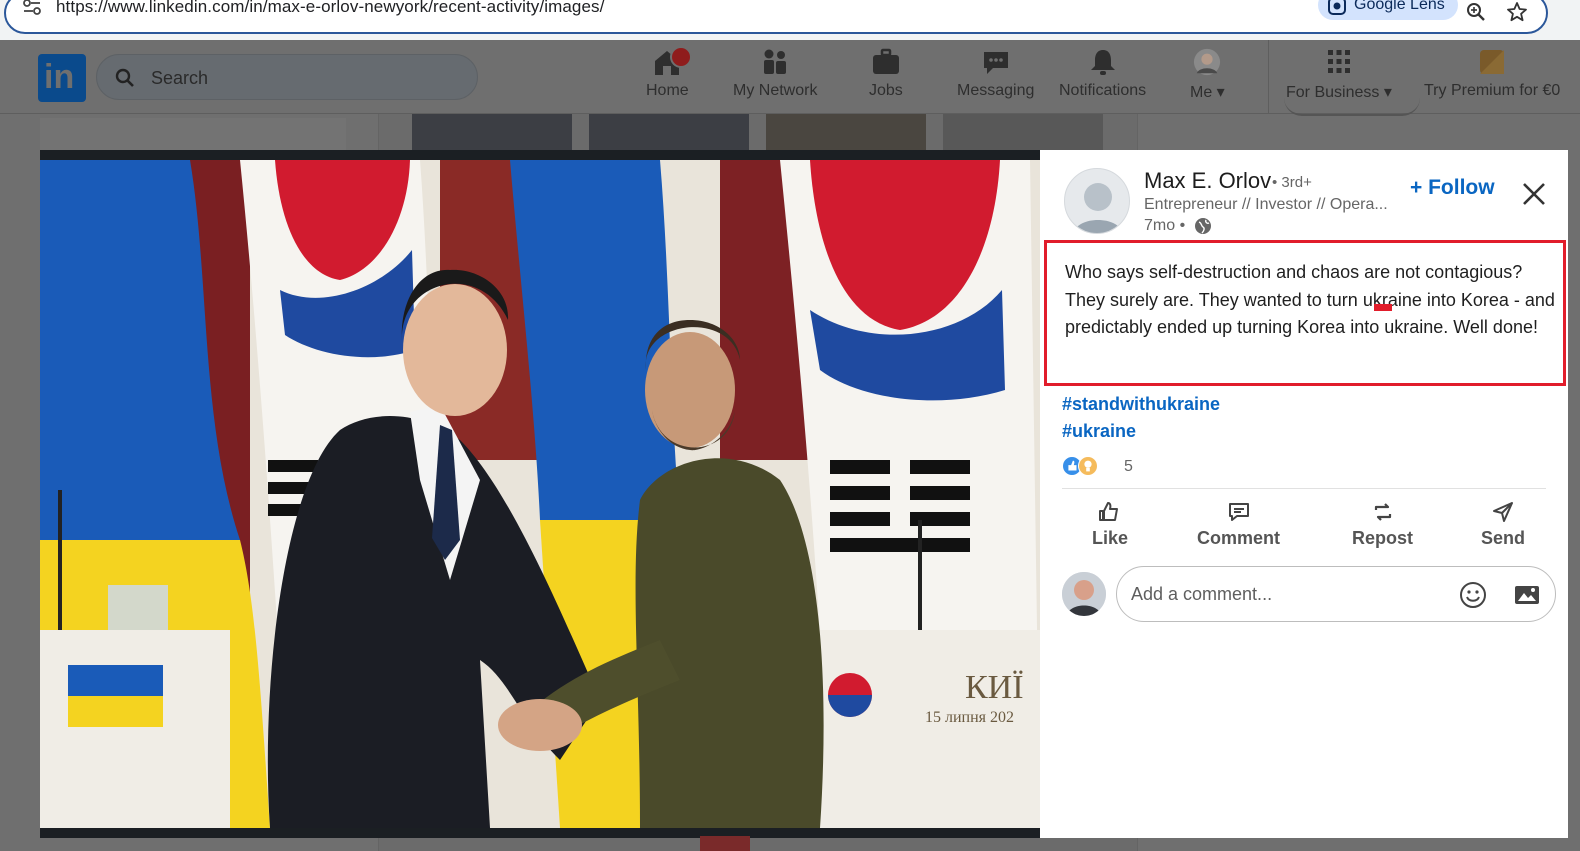  I want to click on send-button: Send, so click(1503, 524).